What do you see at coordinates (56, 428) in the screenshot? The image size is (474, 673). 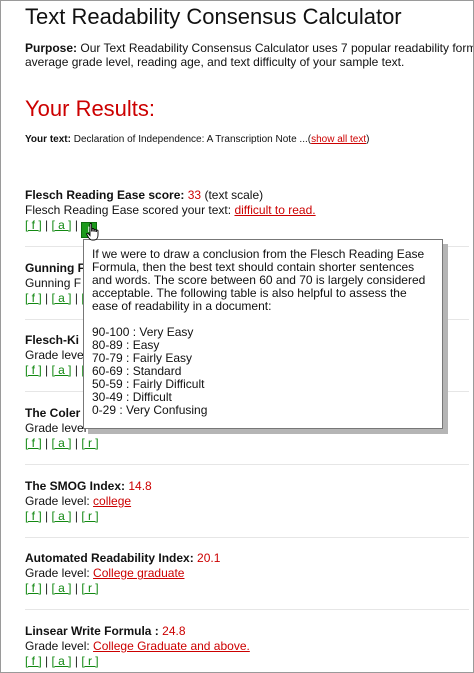 I see `sub-label: Grade level` at bounding box center [56, 428].